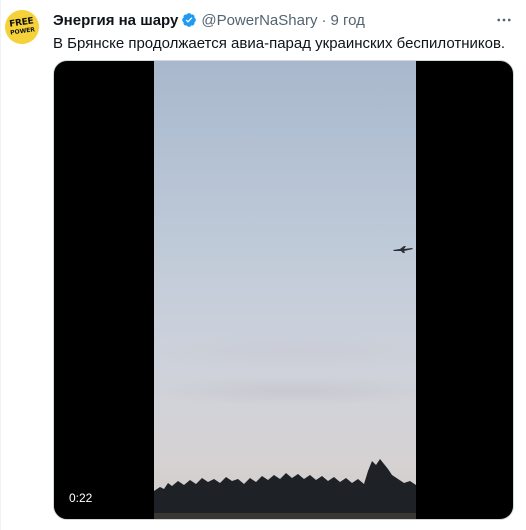 This screenshot has height=530, width=526. What do you see at coordinates (347, 20) in the screenshot?
I see `post-time: 9 год` at bounding box center [347, 20].